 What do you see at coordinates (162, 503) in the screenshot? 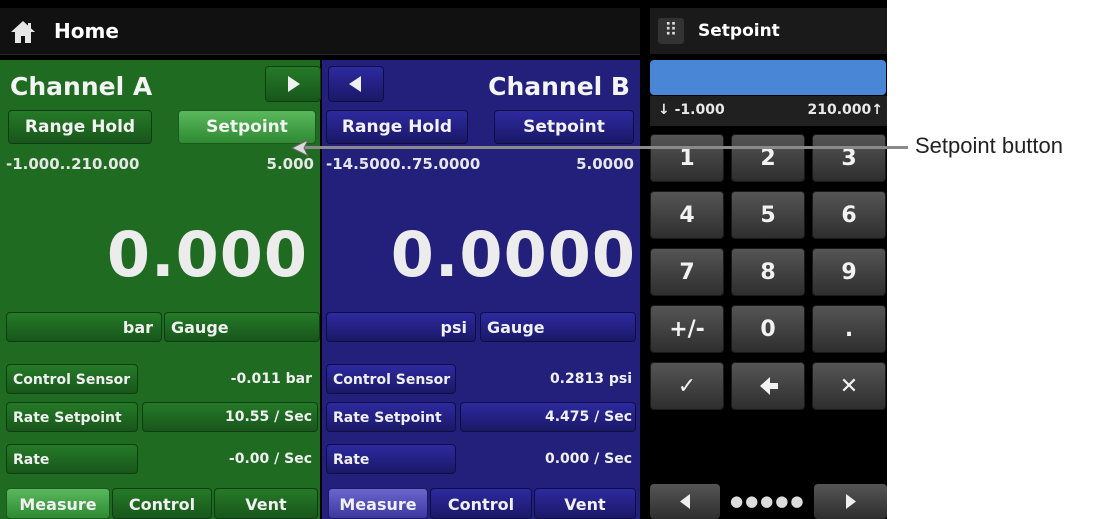
I see `tab-control-a: Control` at bounding box center [162, 503].